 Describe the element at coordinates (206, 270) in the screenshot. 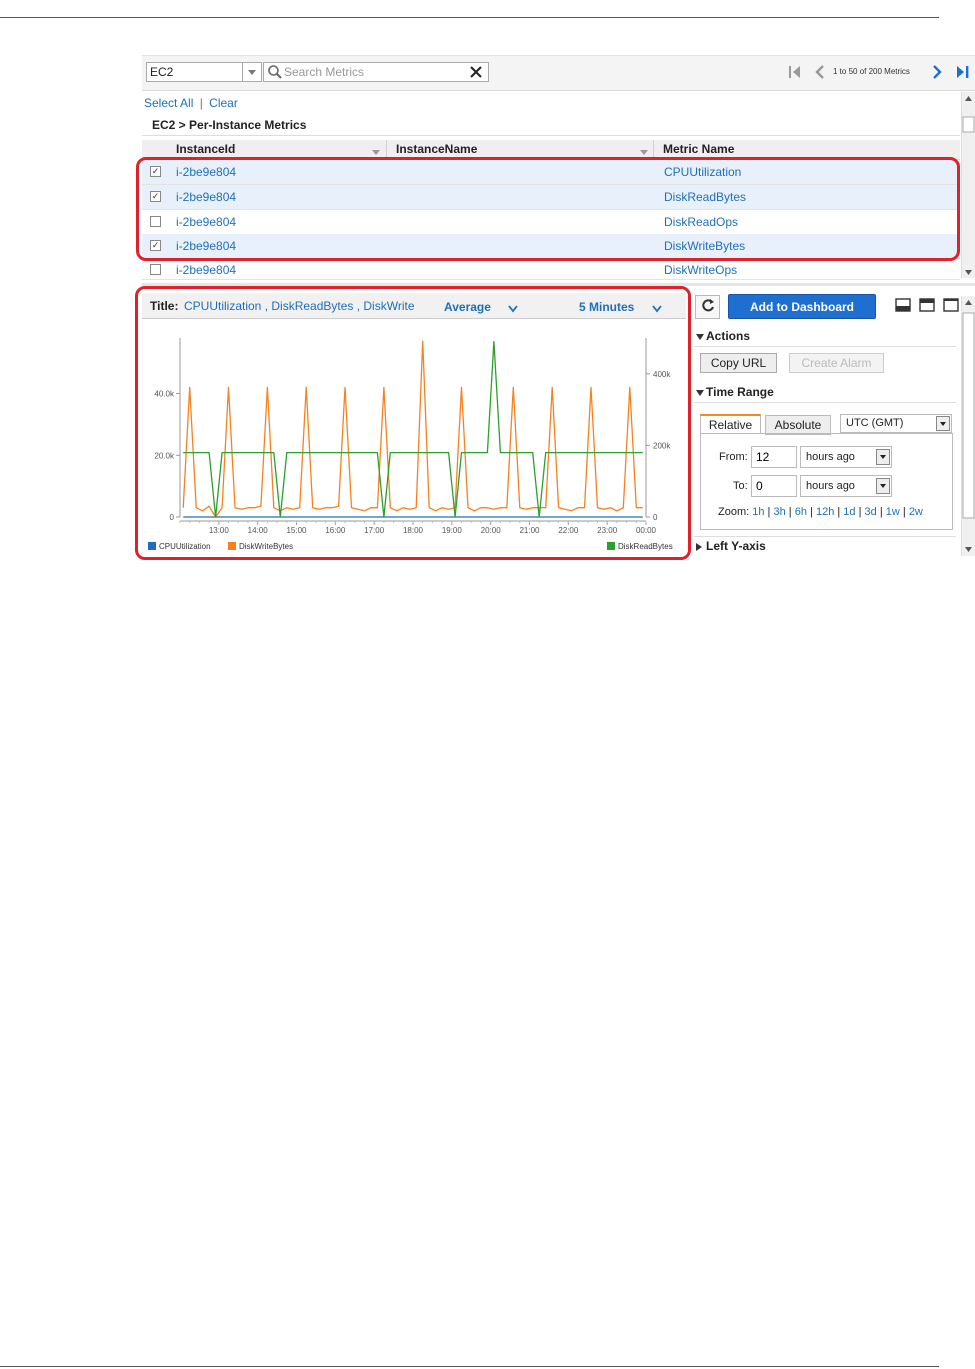

I see `instance-id-link: i-2be9e804` at that location.